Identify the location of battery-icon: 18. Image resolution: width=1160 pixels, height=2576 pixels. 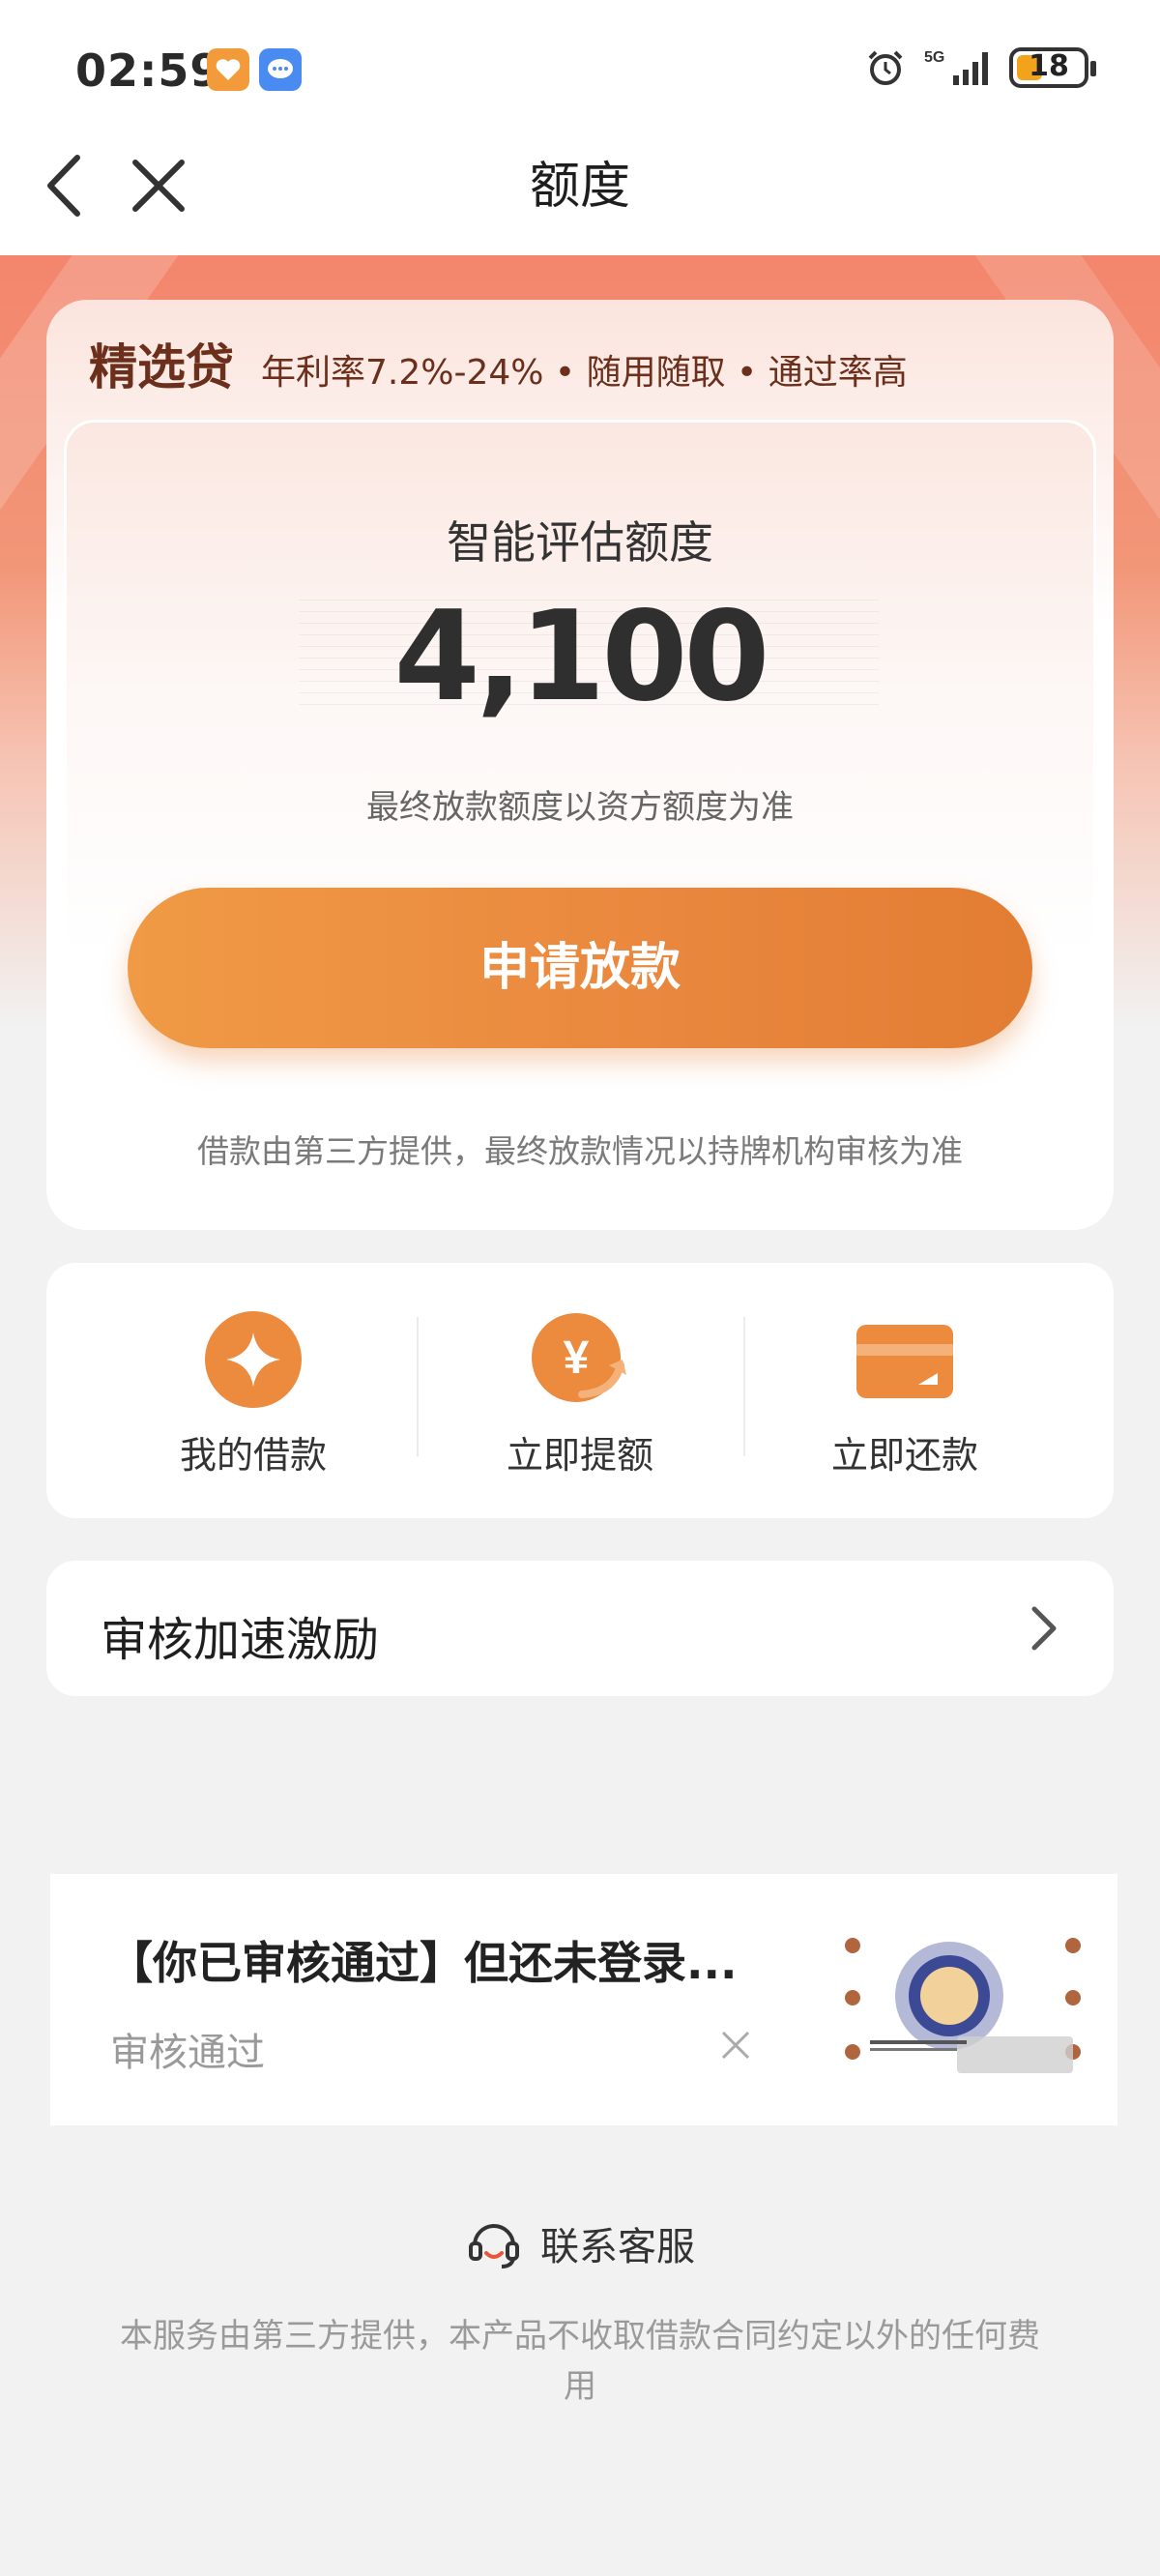
(1053, 67).